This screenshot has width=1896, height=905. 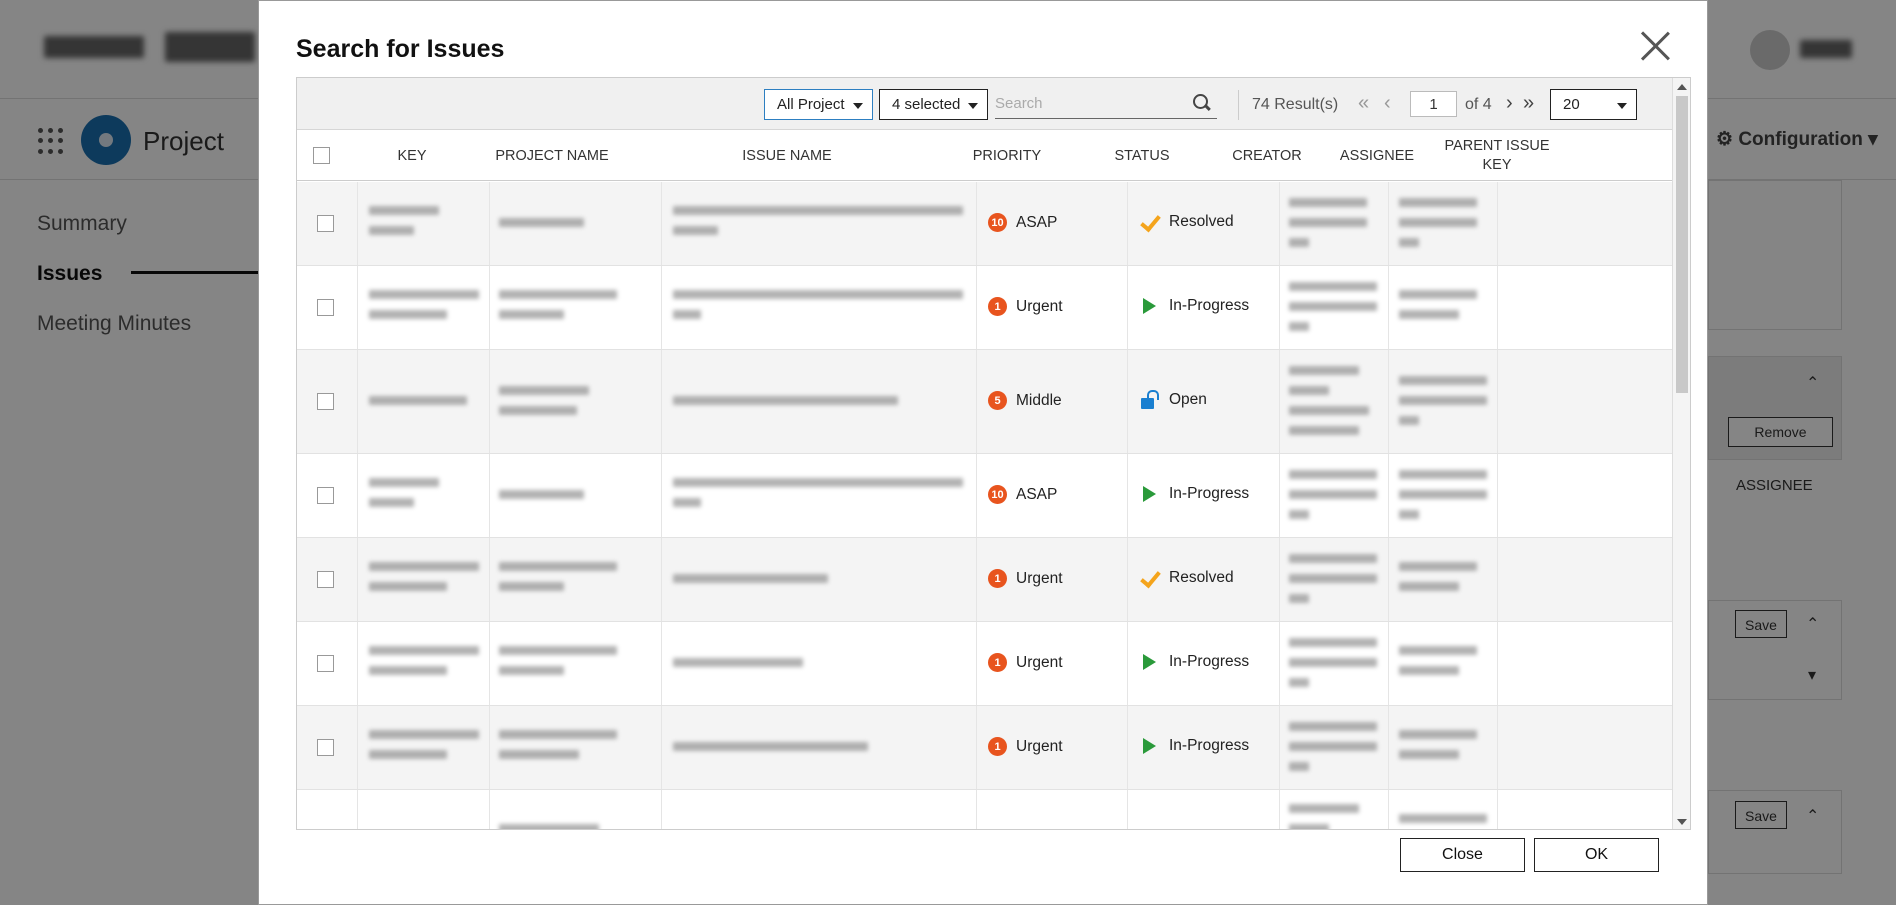 What do you see at coordinates (1202, 103) in the screenshot?
I see `search-icon` at bounding box center [1202, 103].